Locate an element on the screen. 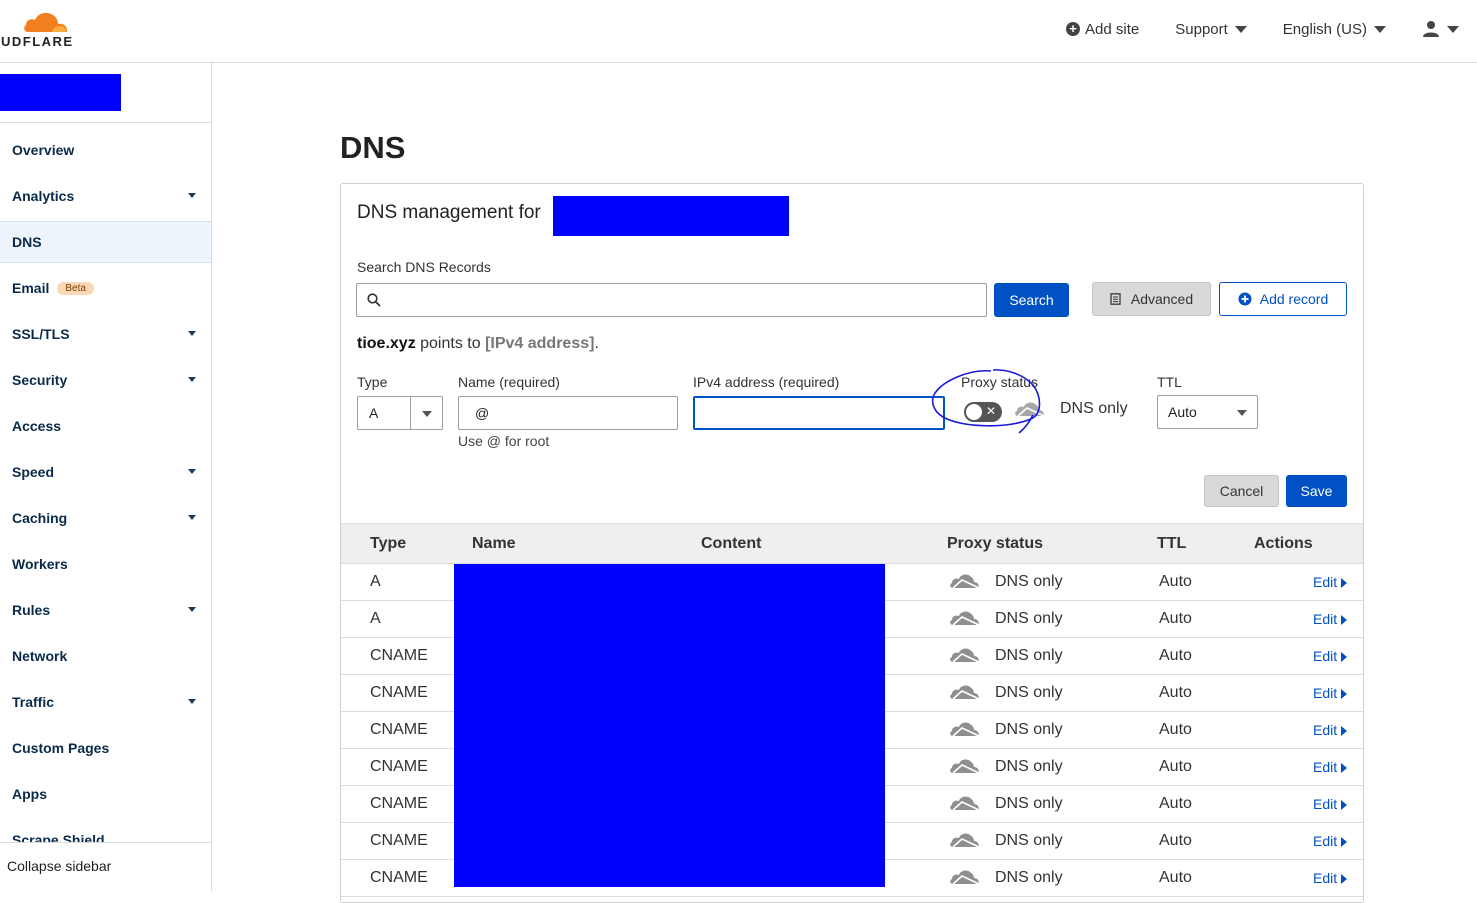 Image resolution: width=1477 pixels, height=903 pixels. sidebar-item-rules: Rules is located at coordinates (105, 610).